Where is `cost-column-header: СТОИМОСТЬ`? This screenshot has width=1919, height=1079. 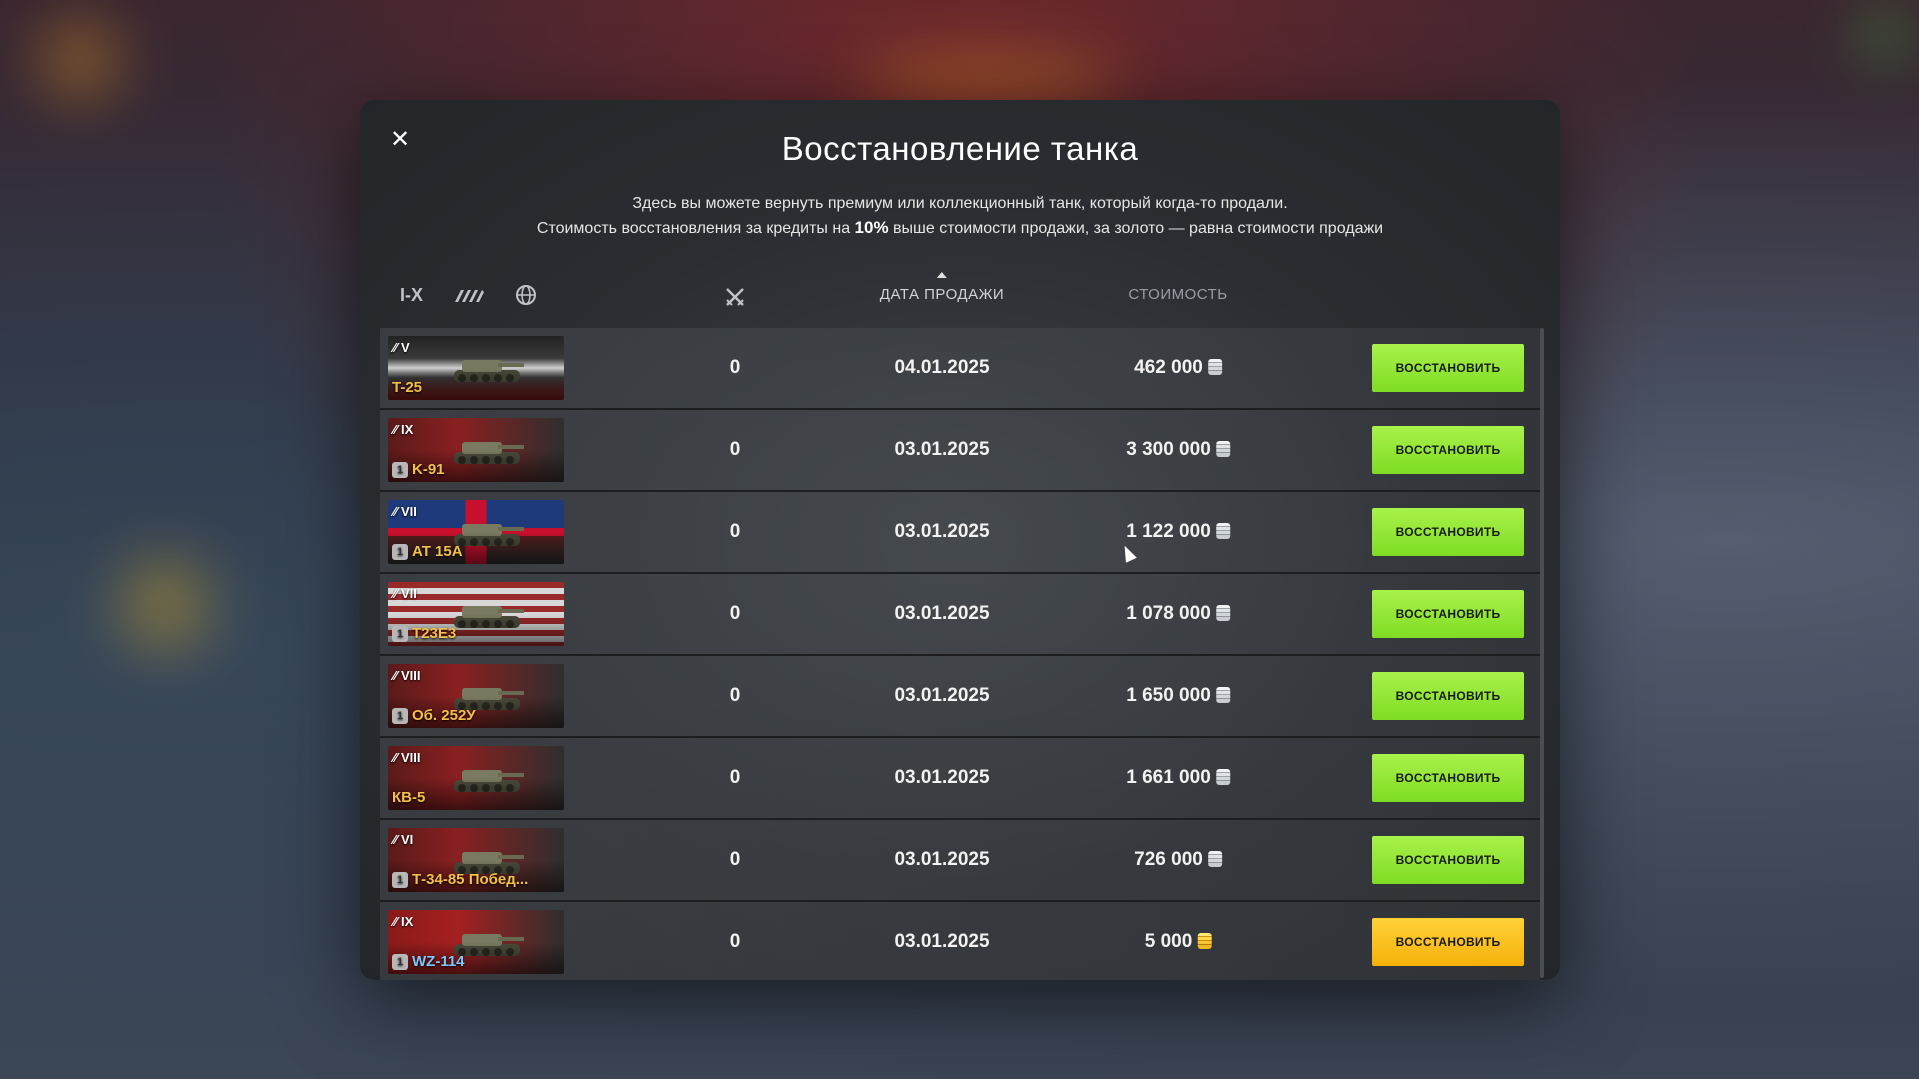
cost-column-header: СТОИМОСТЬ is located at coordinates (1177, 294).